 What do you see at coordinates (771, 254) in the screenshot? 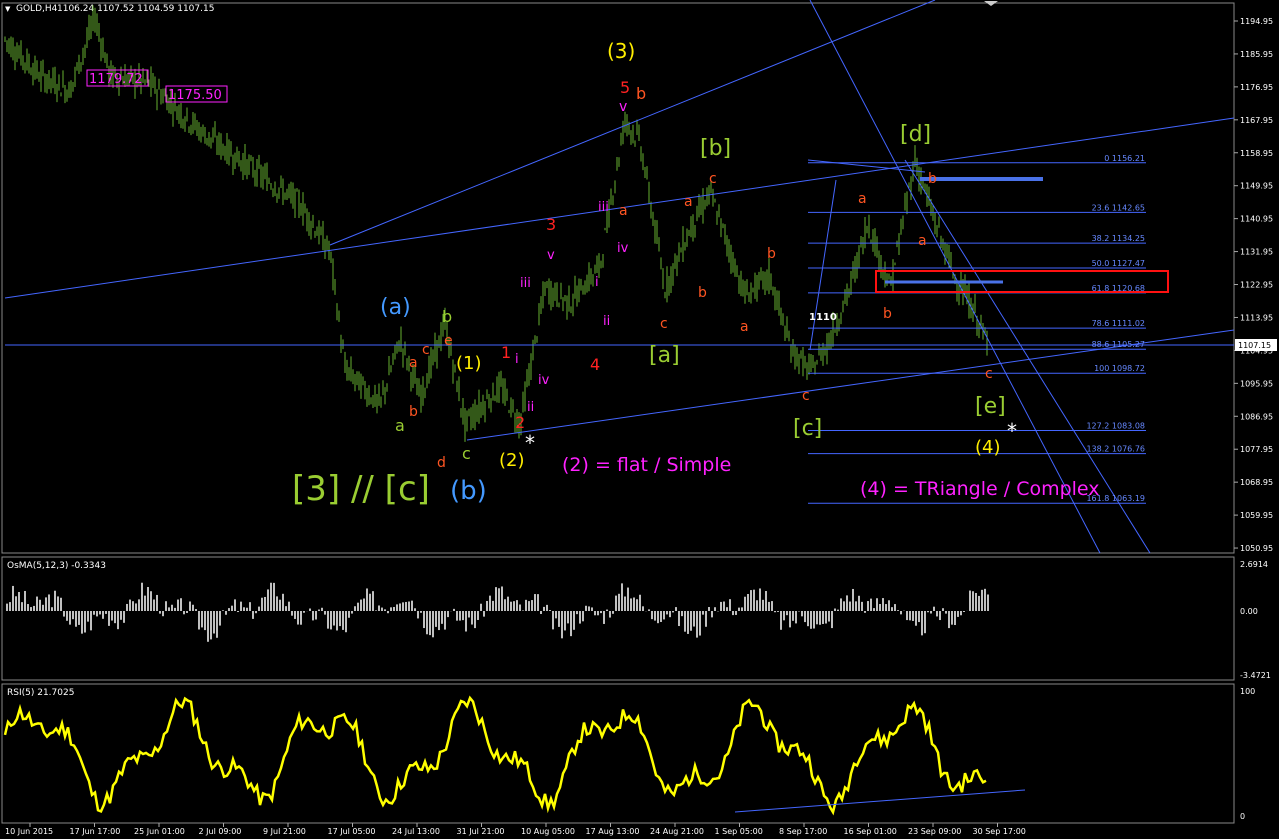
I see `wave-b-red-2: b` at bounding box center [771, 254].